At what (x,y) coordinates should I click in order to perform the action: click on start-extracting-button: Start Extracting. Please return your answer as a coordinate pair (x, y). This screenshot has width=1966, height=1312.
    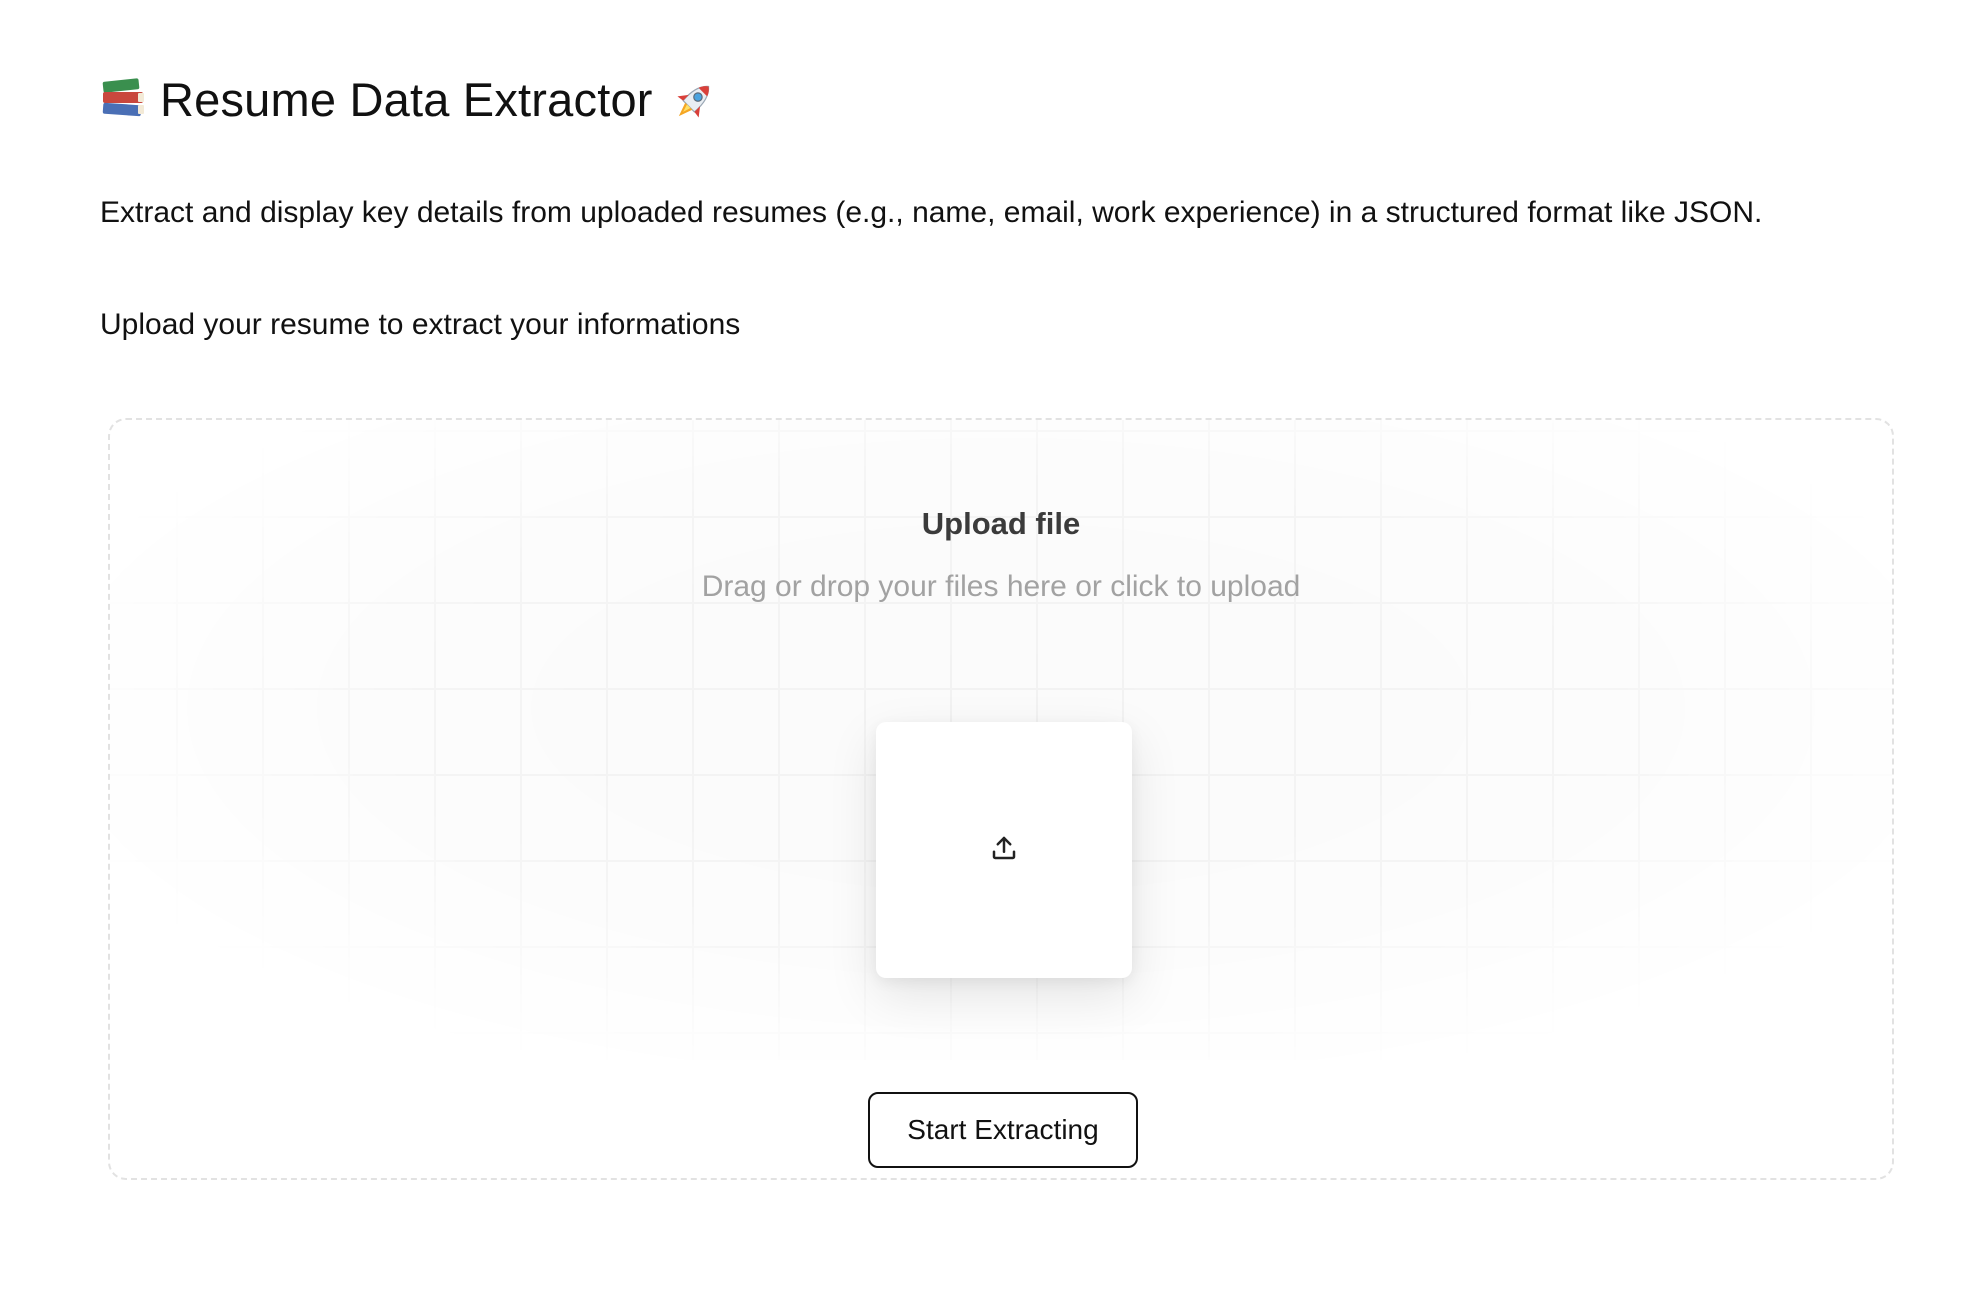
    Looking at the image, I should click on (1003, 1130).